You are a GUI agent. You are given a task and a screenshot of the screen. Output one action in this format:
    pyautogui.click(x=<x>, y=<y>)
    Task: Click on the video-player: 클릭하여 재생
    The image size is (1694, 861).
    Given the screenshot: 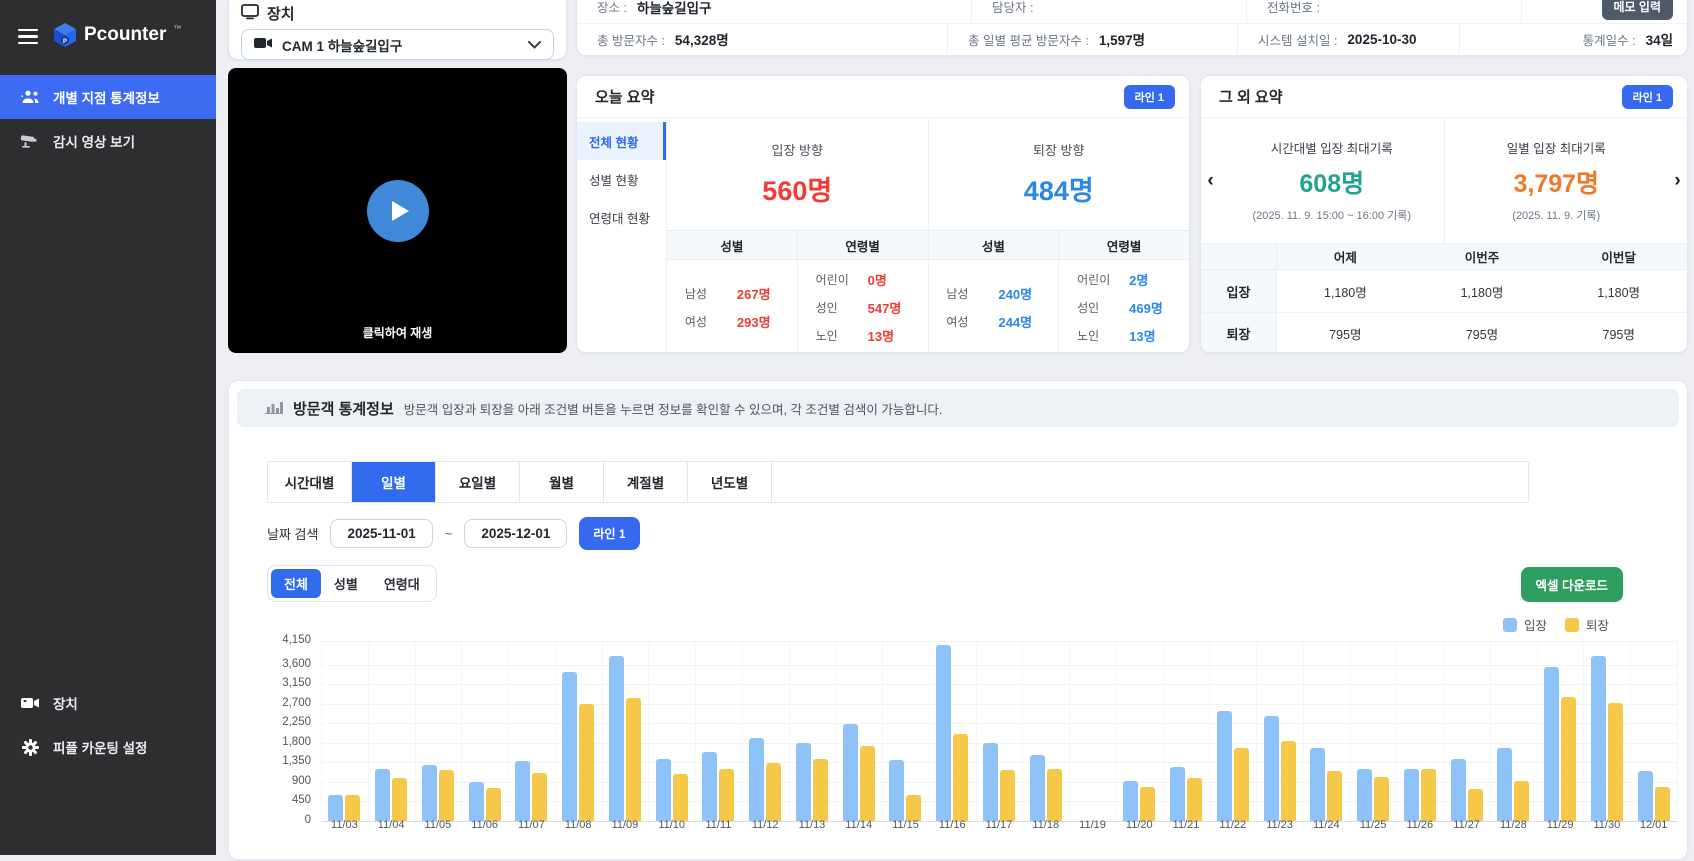 What is the action you would take?
    pyautogui.click(x=397, y=210)
    